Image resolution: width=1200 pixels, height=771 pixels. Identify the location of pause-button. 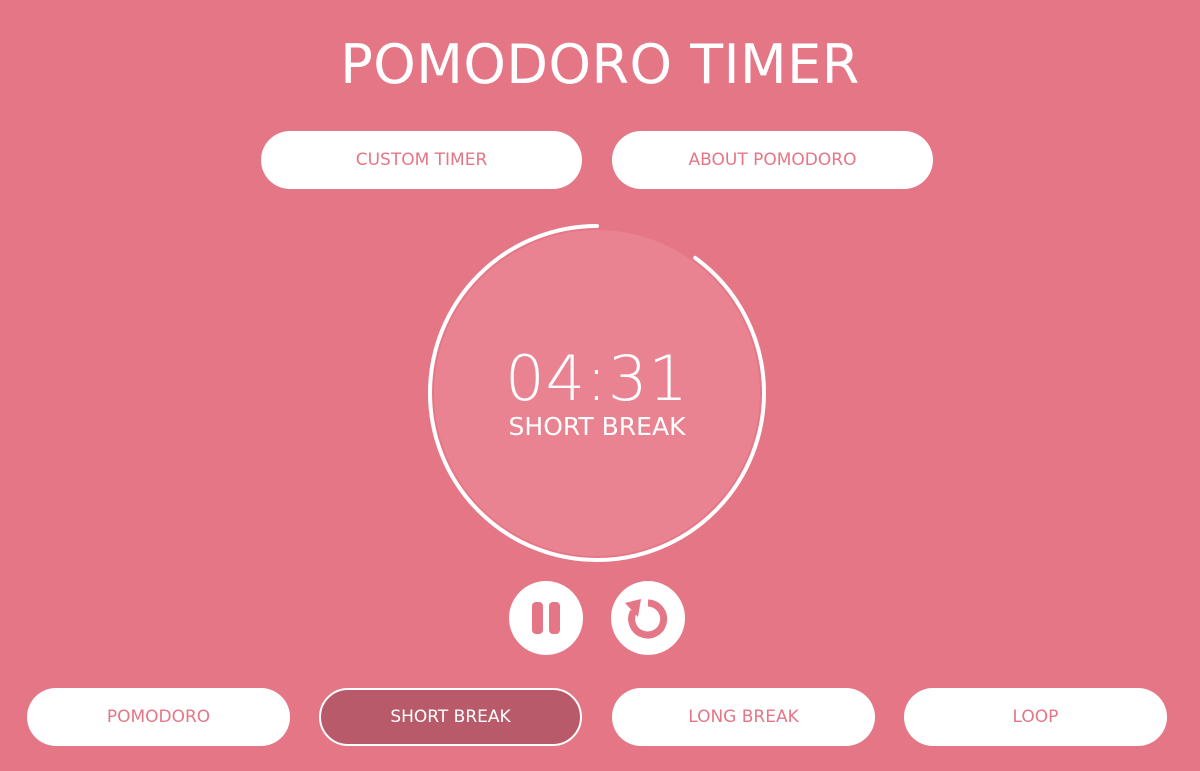
(546, 618).